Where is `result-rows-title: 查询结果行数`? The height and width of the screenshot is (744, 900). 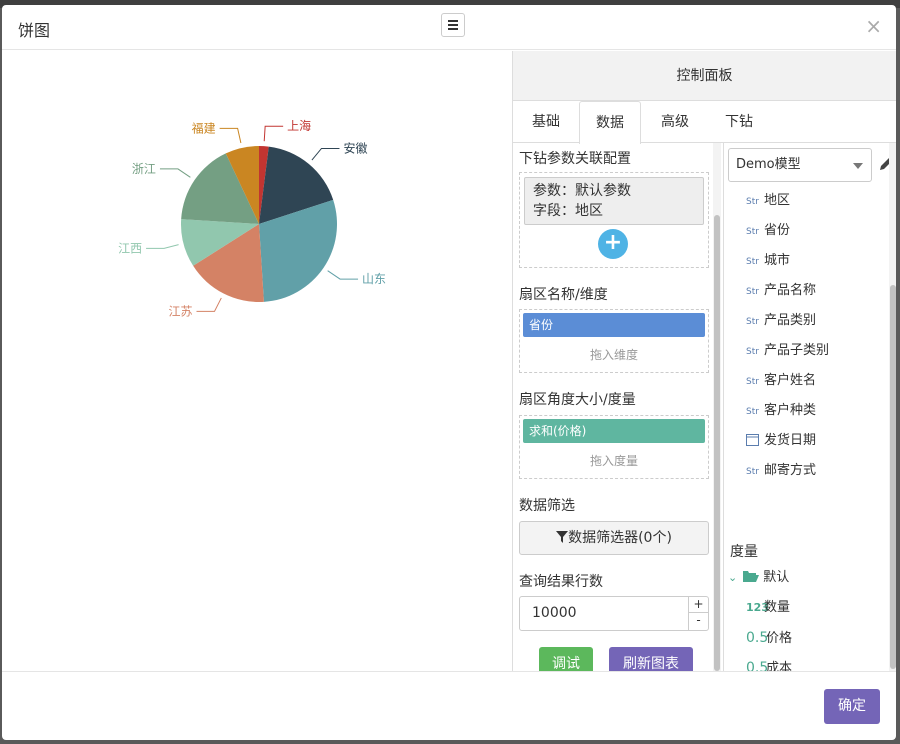 result-rows-title: 查询结果行数 is located at coordinates (561, 582).